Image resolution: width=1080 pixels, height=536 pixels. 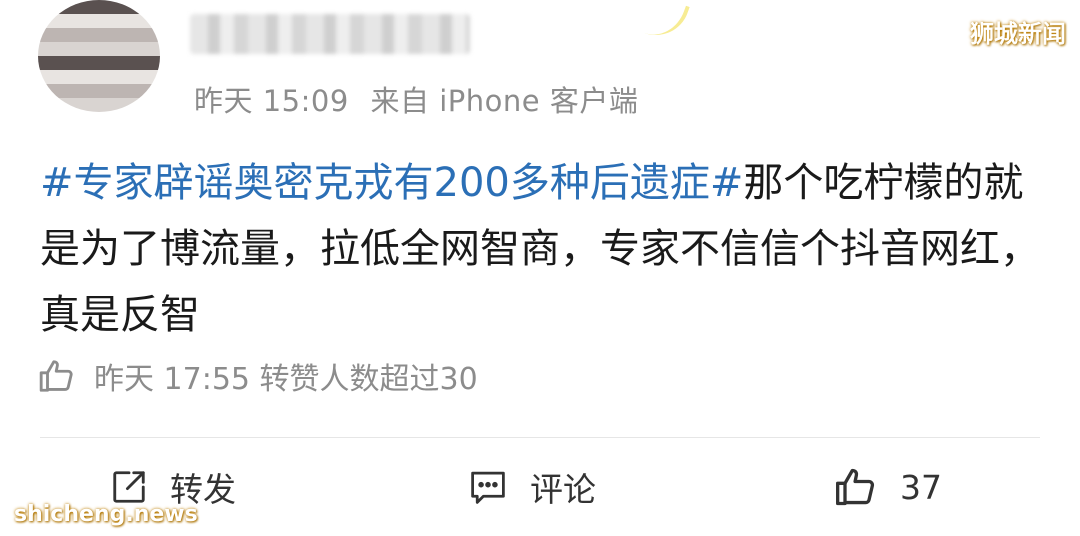 What do you see at coordinates (391, 183) in the screenshot?
I see `hashtag-link: #专家辟谣奥密克戎有200多种后遗症#` at bounding box center [391, 183].